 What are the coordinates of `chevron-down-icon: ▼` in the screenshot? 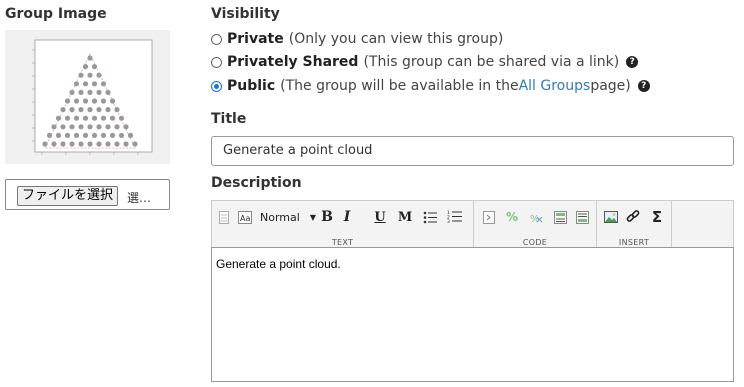 It's located at (312, 217).